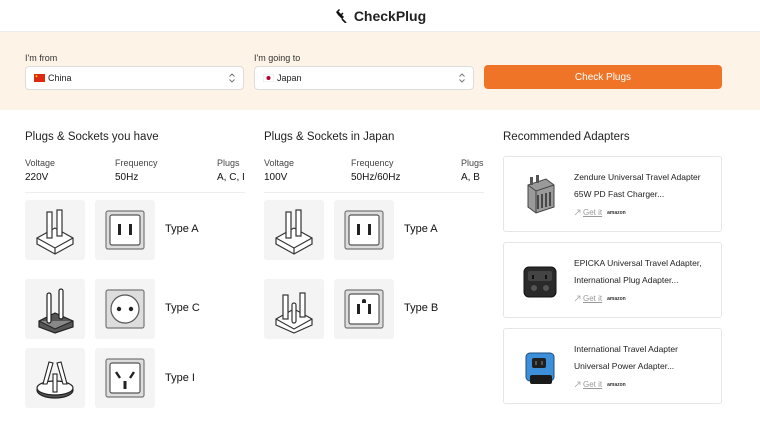 The width and height of the screenshot is (760, 441). I want to click on check-plugs-button: Check Plugs, so click(603, 77).